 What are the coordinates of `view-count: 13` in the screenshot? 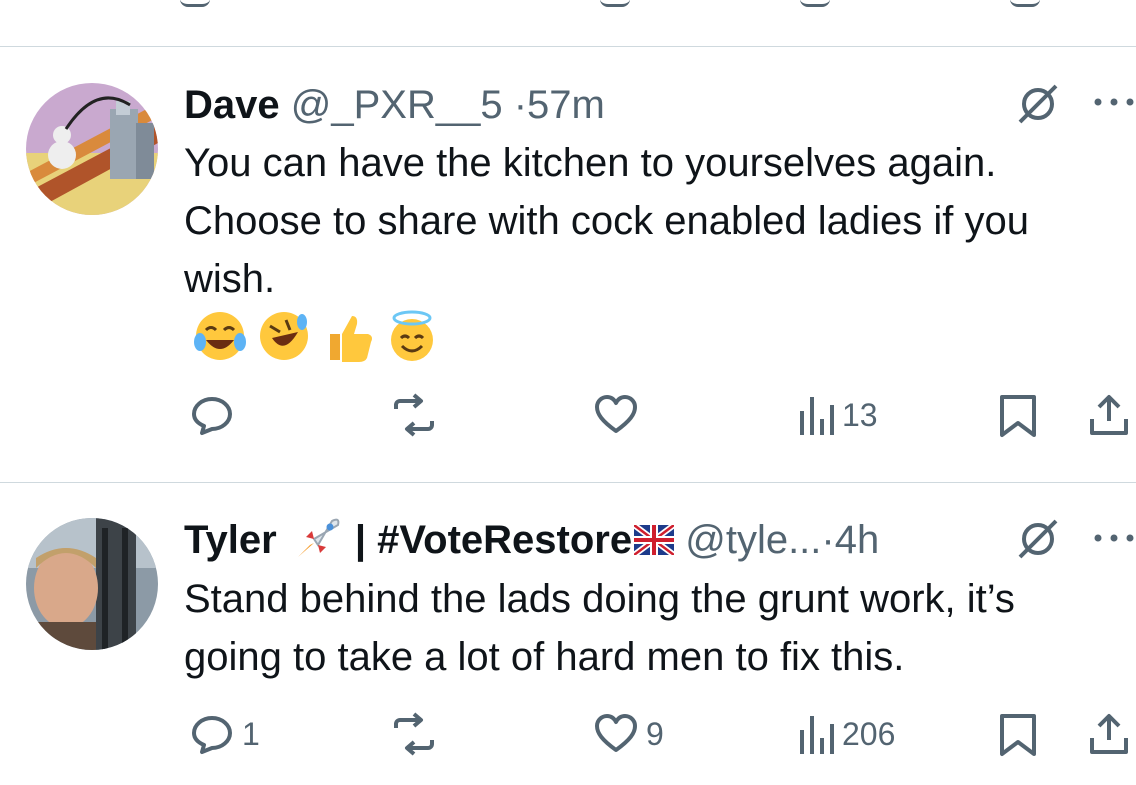 It's located at (860, 414).